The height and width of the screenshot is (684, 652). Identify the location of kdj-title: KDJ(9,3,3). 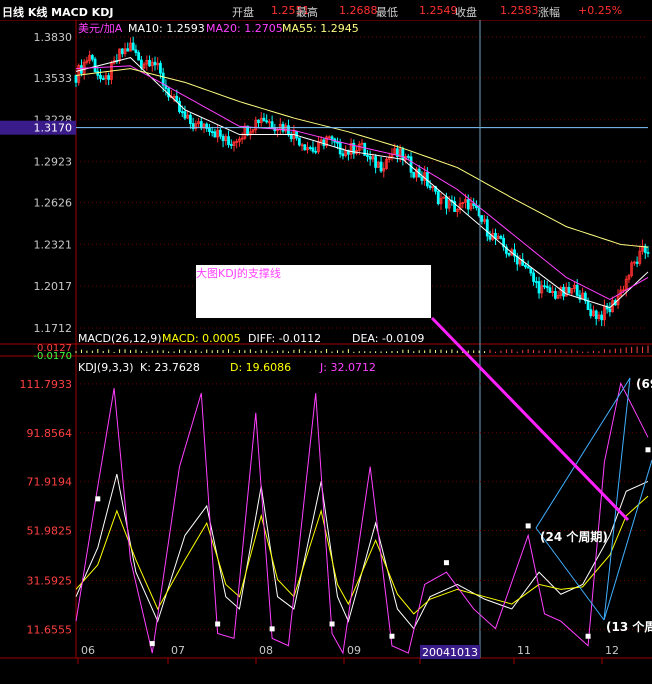
(106, 367).